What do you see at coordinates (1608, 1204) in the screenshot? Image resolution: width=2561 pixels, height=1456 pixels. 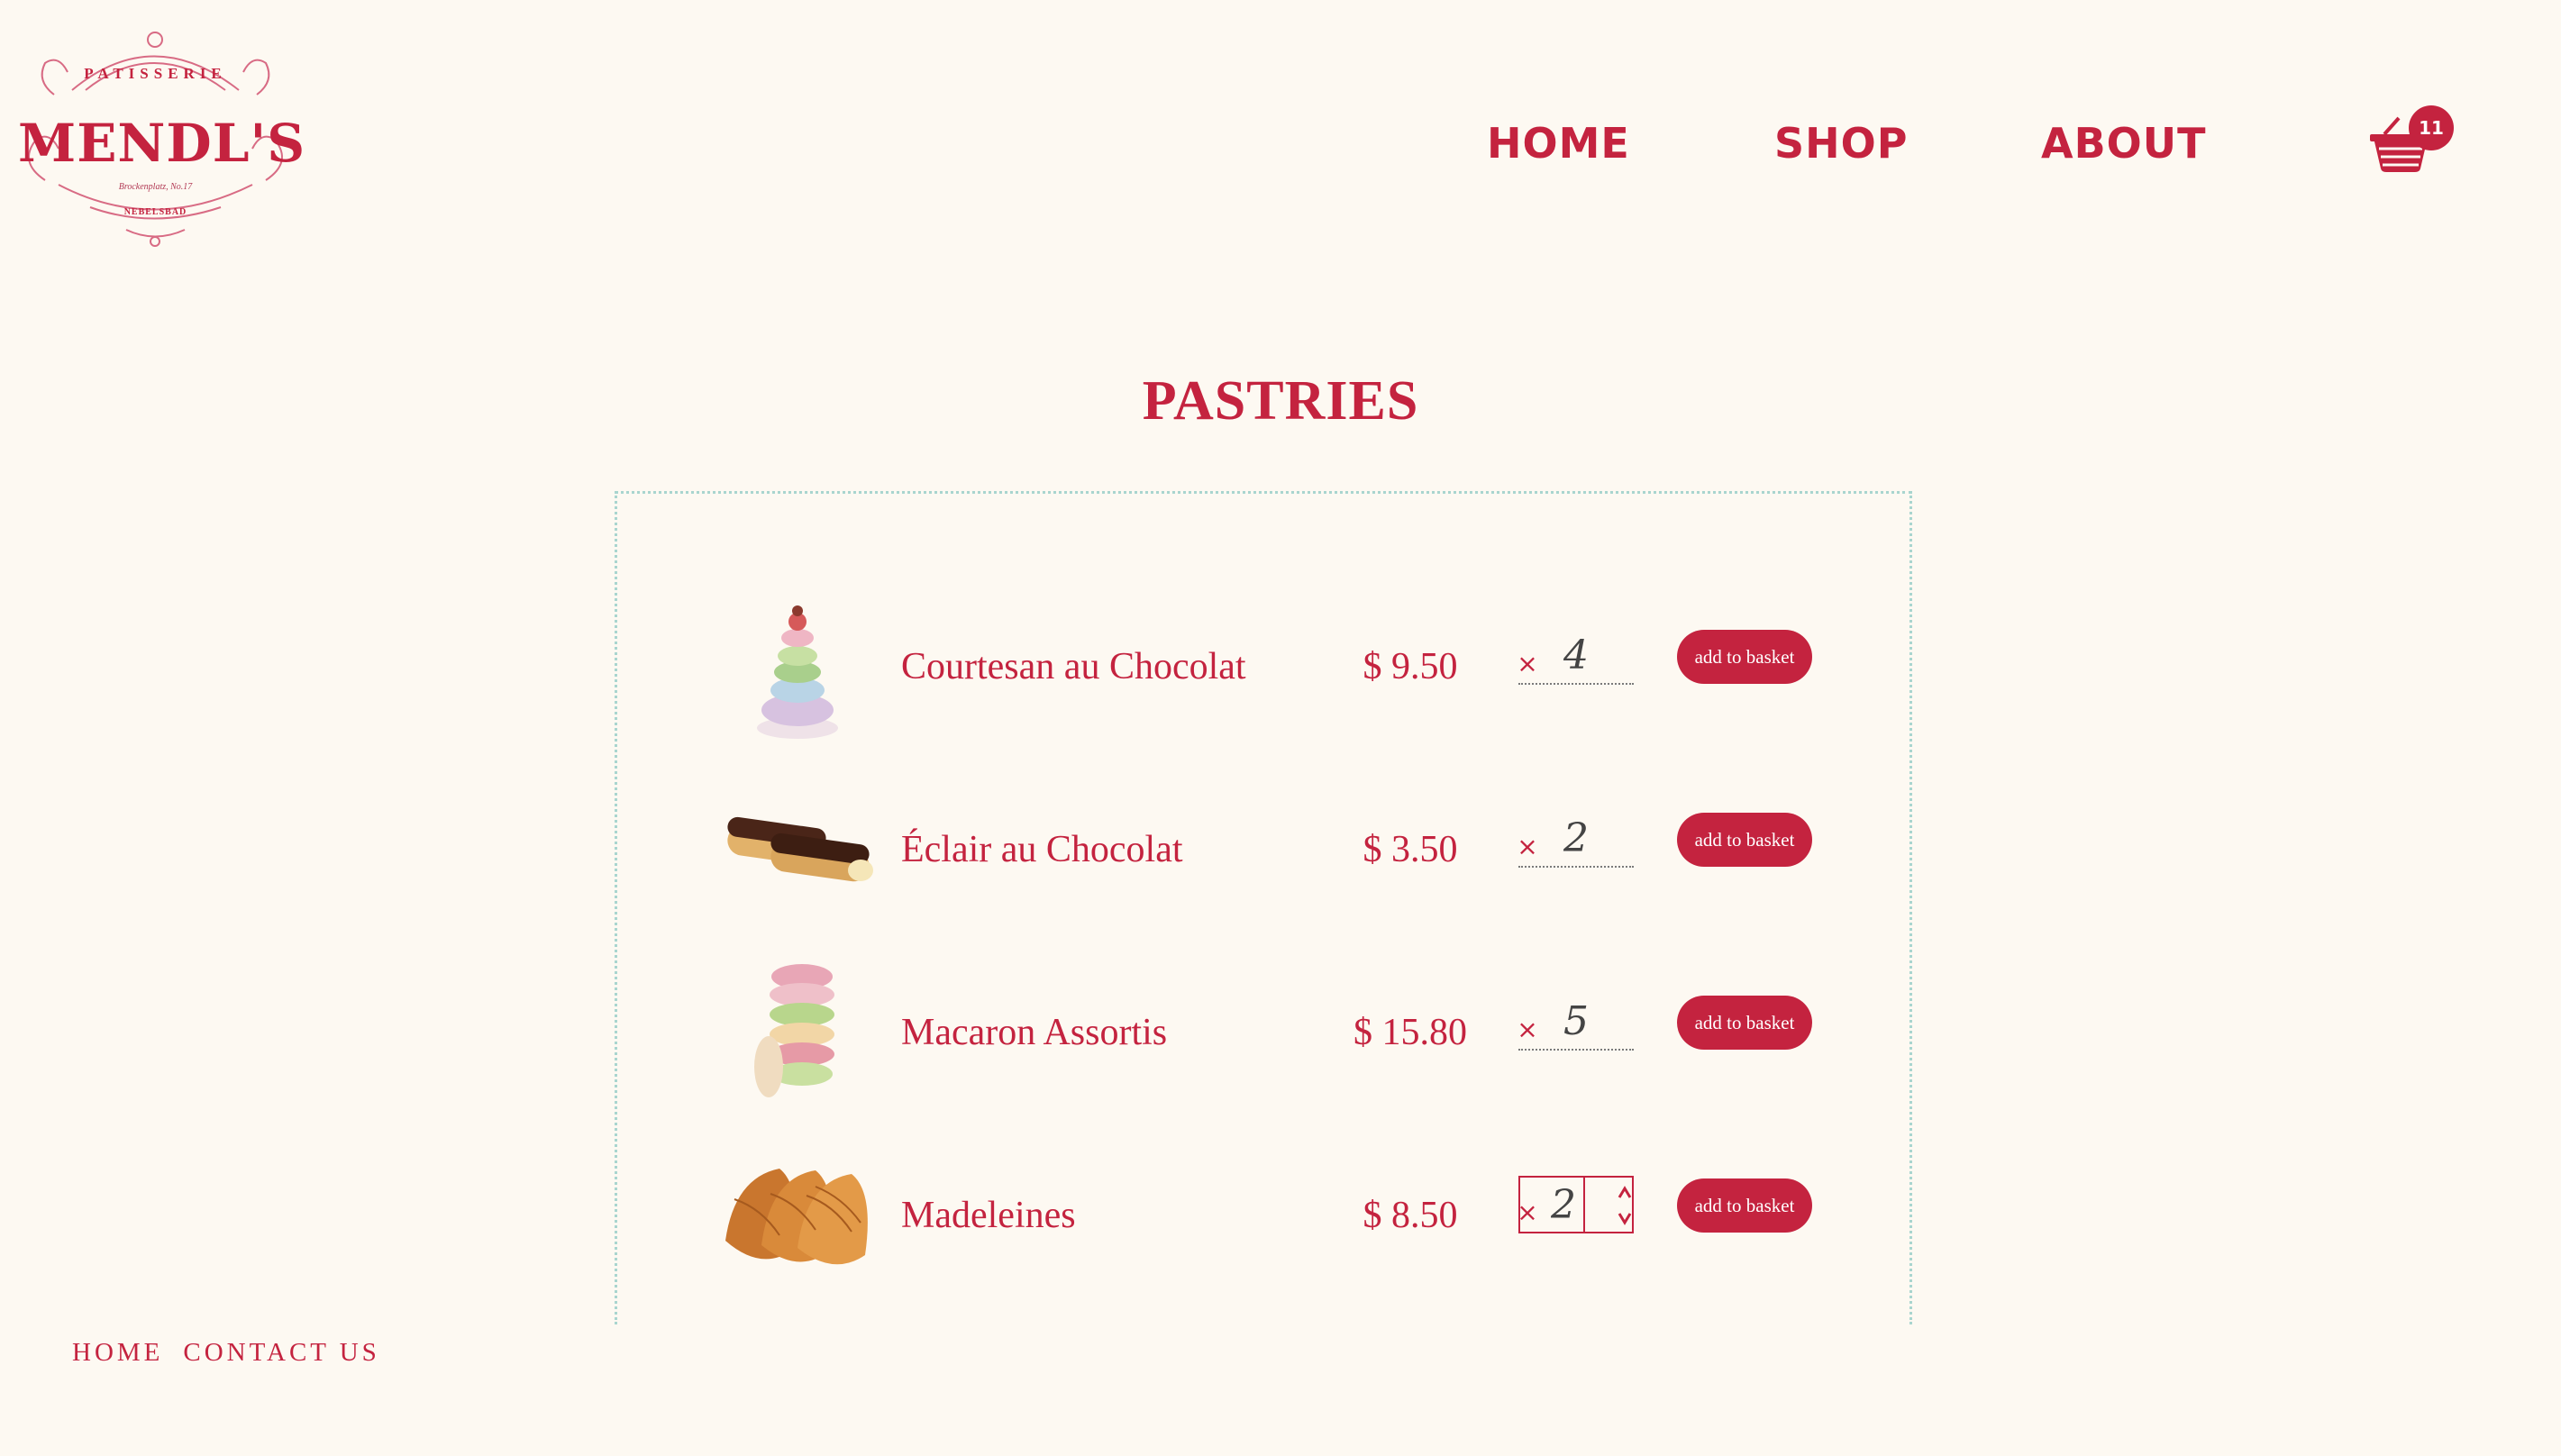 I see `quantity-stepper` at bounding box center [1608, 1204].